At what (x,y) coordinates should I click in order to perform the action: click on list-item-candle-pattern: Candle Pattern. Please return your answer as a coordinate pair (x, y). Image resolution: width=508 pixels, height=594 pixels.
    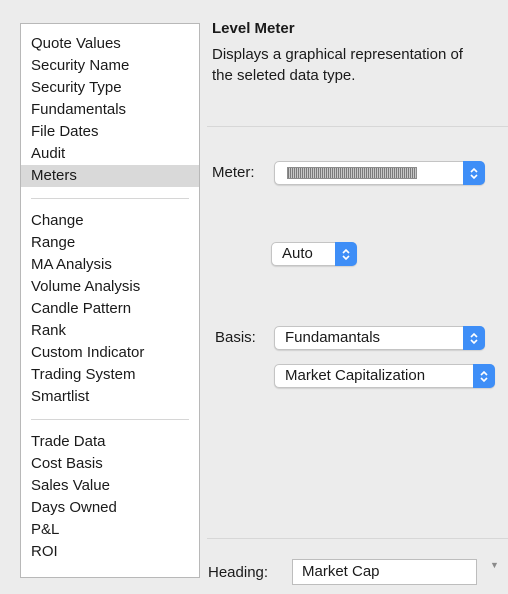
    Looking at the image, I should click on (110, 309).